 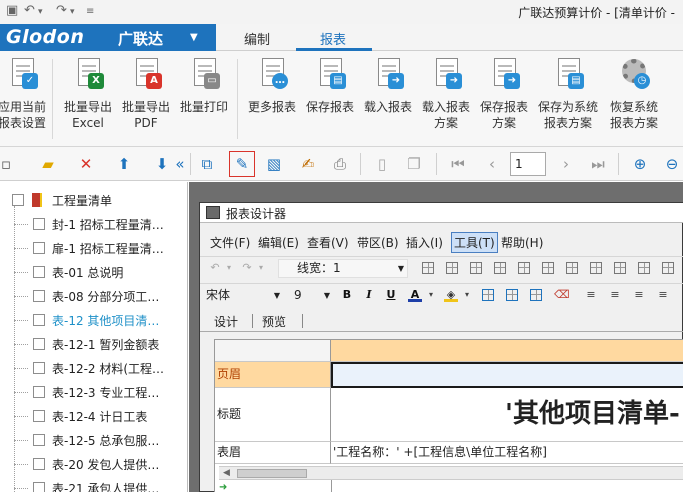 I want to click on tab-preview: 预览, so click(x=274, y=321).